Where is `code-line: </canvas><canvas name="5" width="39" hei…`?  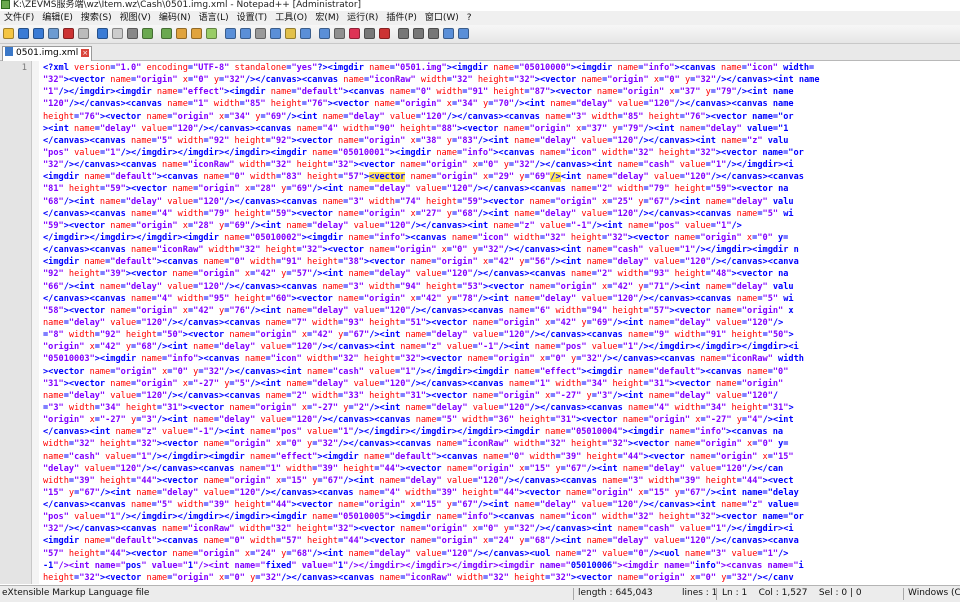
code-line: </canvas><canvas name="5" width="39" hei… is located at coordinates (501, 505).